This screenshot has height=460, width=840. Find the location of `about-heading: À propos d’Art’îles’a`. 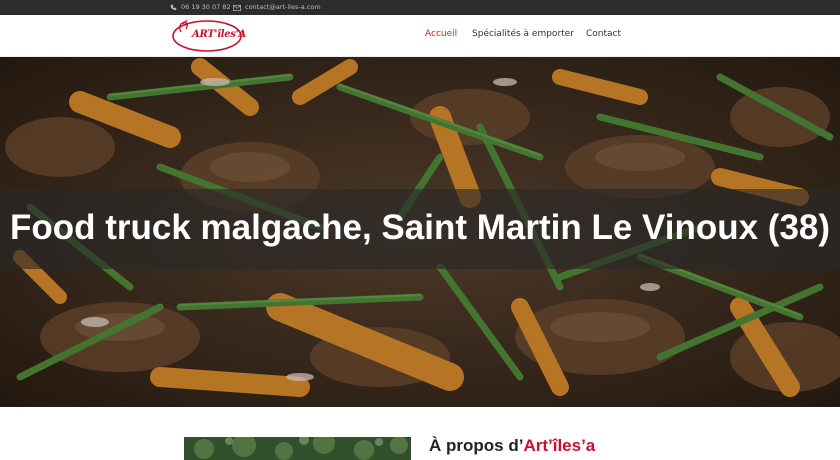

about-heading: À propos d’Art’îles’a is located at coordinates (512, 446).